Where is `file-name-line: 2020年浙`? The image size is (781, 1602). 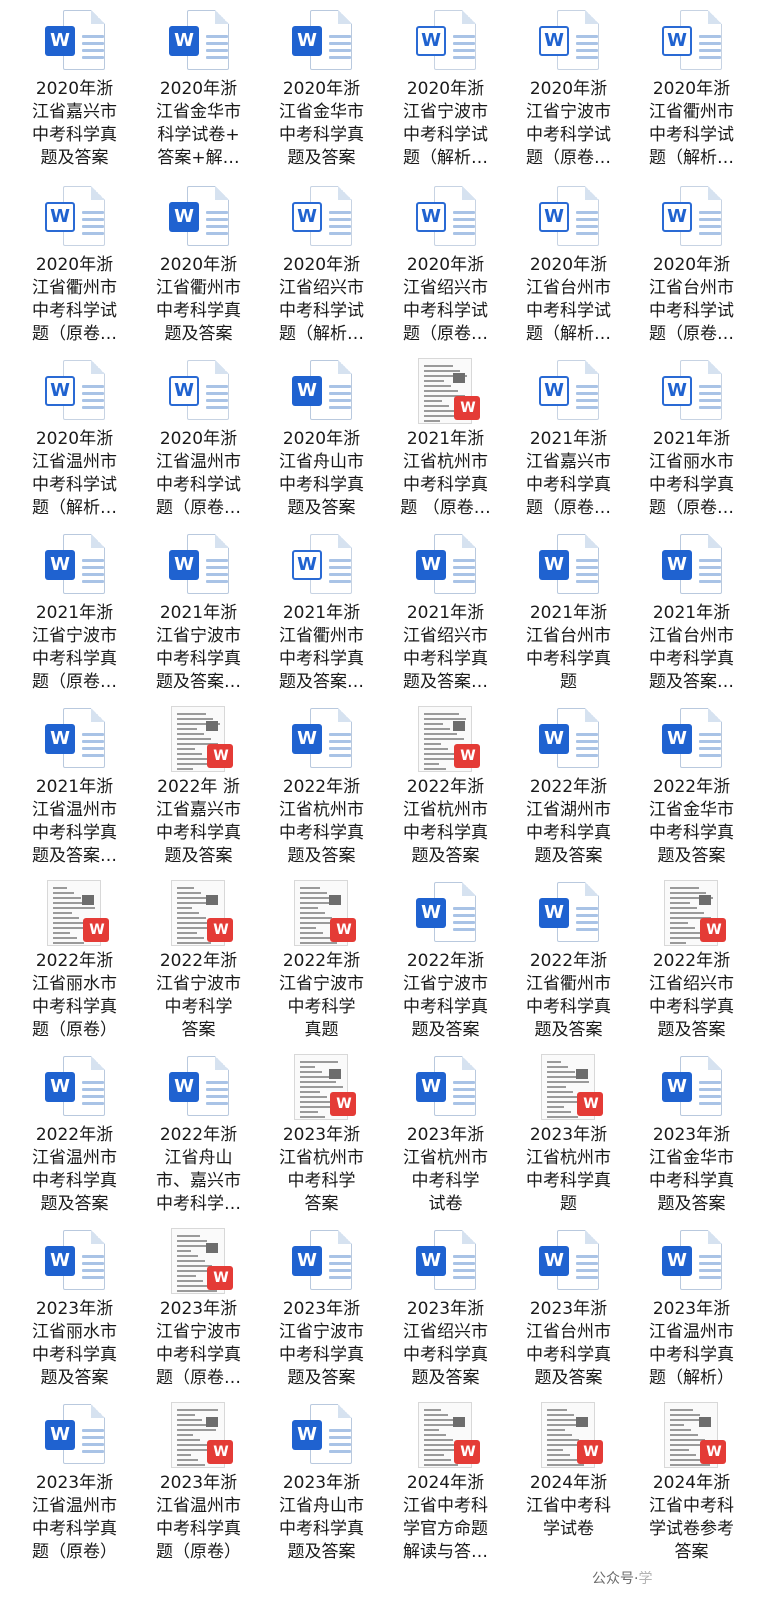
file-name-line: 2020年浙 is located at coordinates (445, 265).